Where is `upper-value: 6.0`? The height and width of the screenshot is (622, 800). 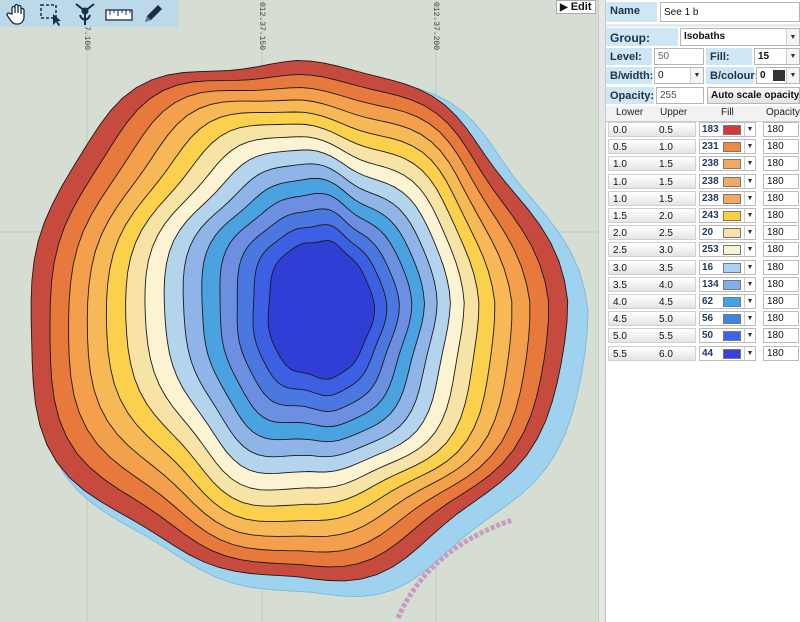
upper-value: 6.0 is located at coordinates (666, 354).